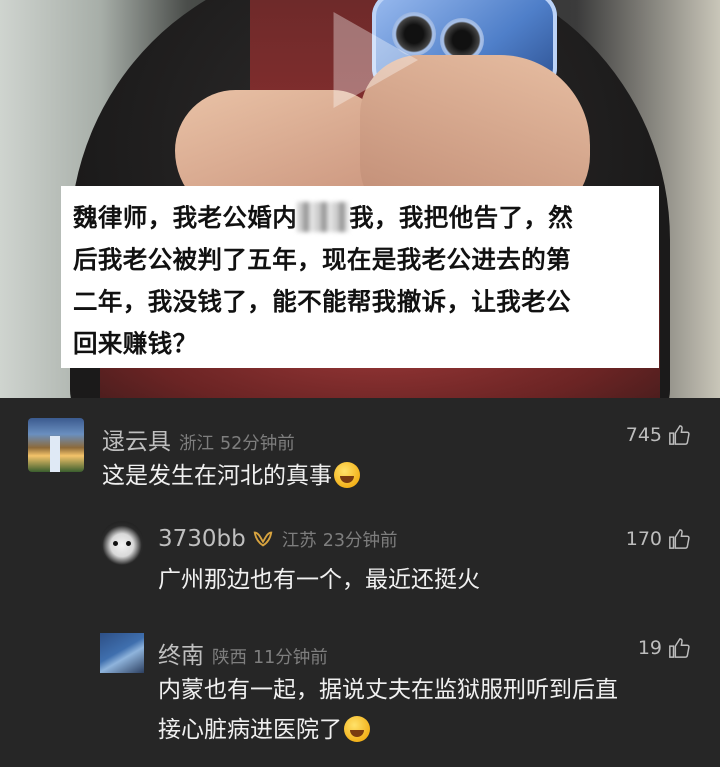 The height and width of the screenshot is (767, 720). Describe the element at coordinates (322, 259) in the screenshot. I see `caption-line: 后我老公被判了五年，现在是我老公进去的第` at that location.